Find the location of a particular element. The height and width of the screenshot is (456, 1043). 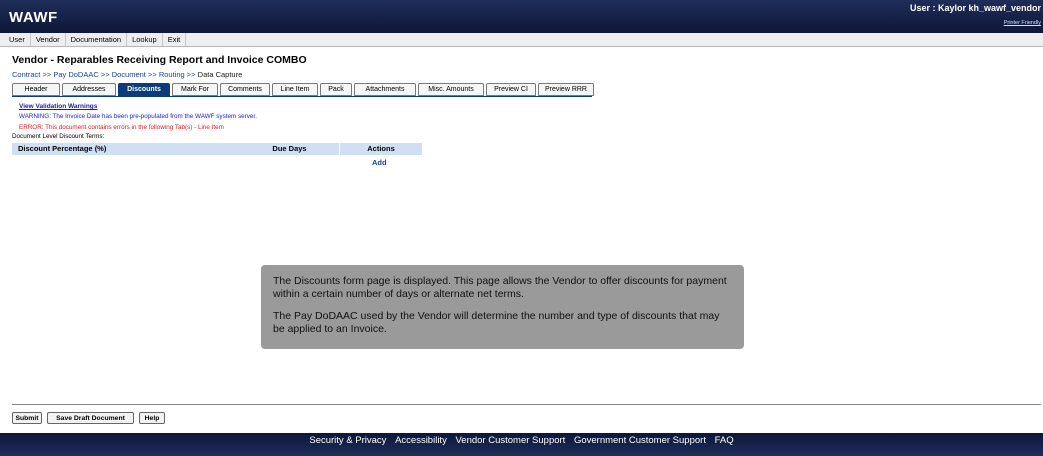

tab-header: Header is located at coordinates (36, 89).